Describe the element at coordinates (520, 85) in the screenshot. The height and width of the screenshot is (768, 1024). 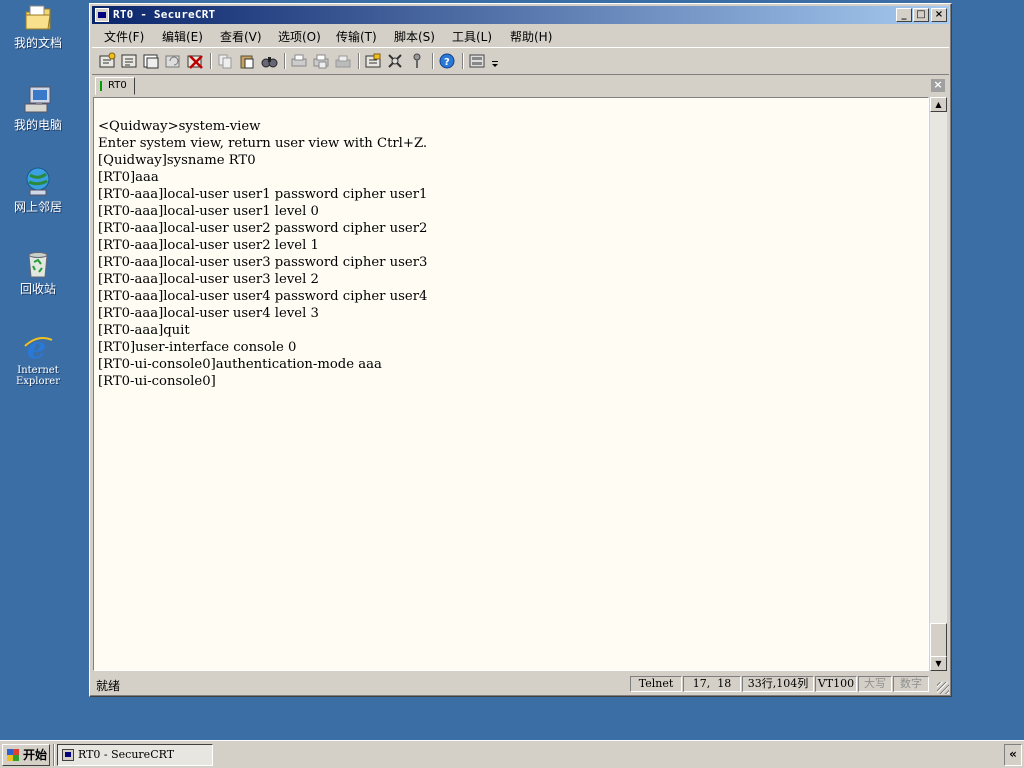
I see `session-tab-bar: RT0 ×` at that location.